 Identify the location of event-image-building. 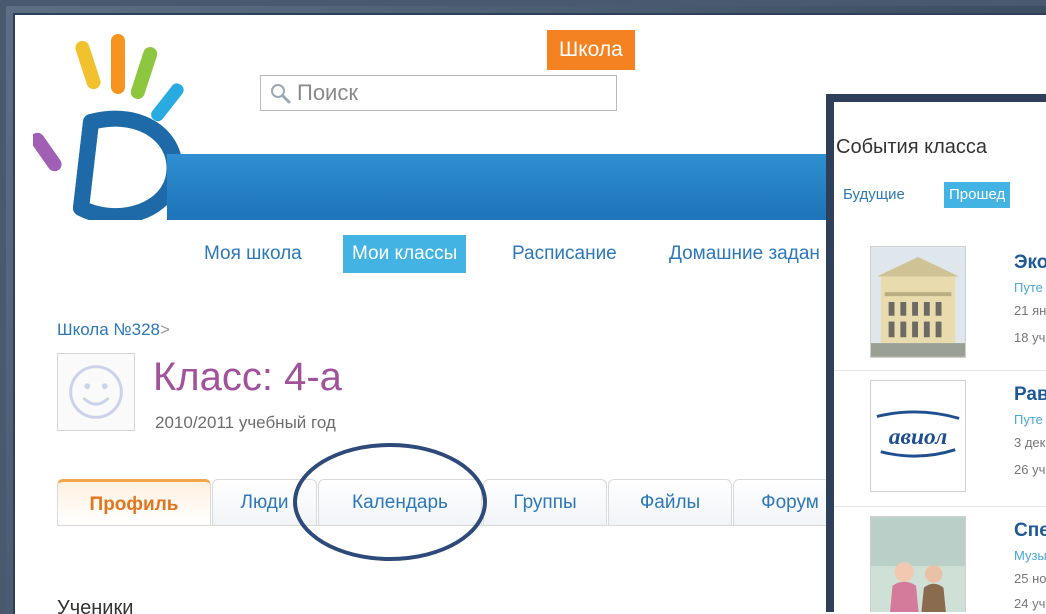
(918, 302).